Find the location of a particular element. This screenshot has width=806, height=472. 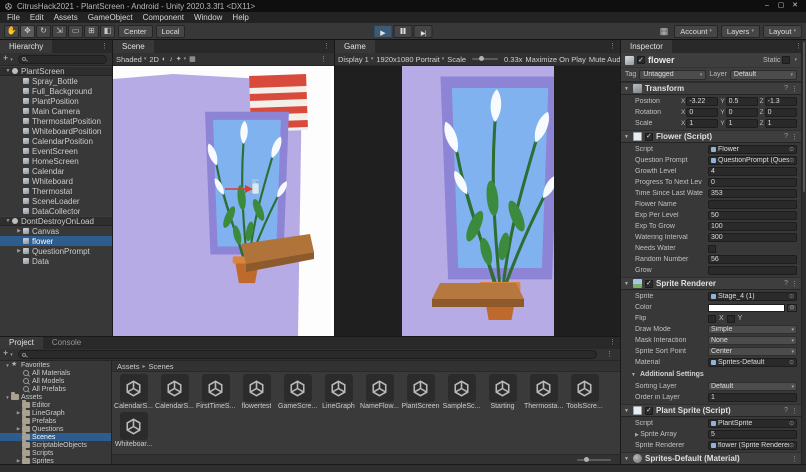

transform-header: ▼ Transform ? ⋮ is located at coordinates (711, 88).